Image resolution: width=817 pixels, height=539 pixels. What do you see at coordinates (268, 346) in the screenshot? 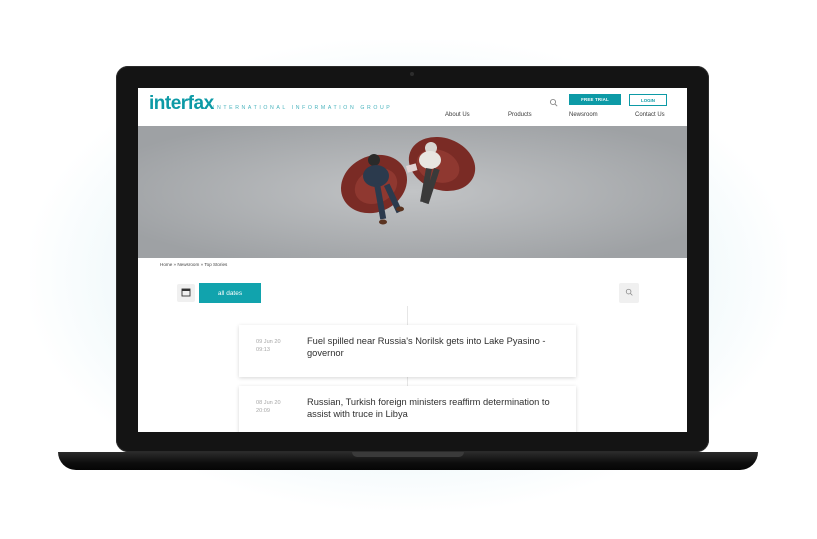
I see `news-date: 09 Jun 20 09:13` at bounding box center [268, 346].